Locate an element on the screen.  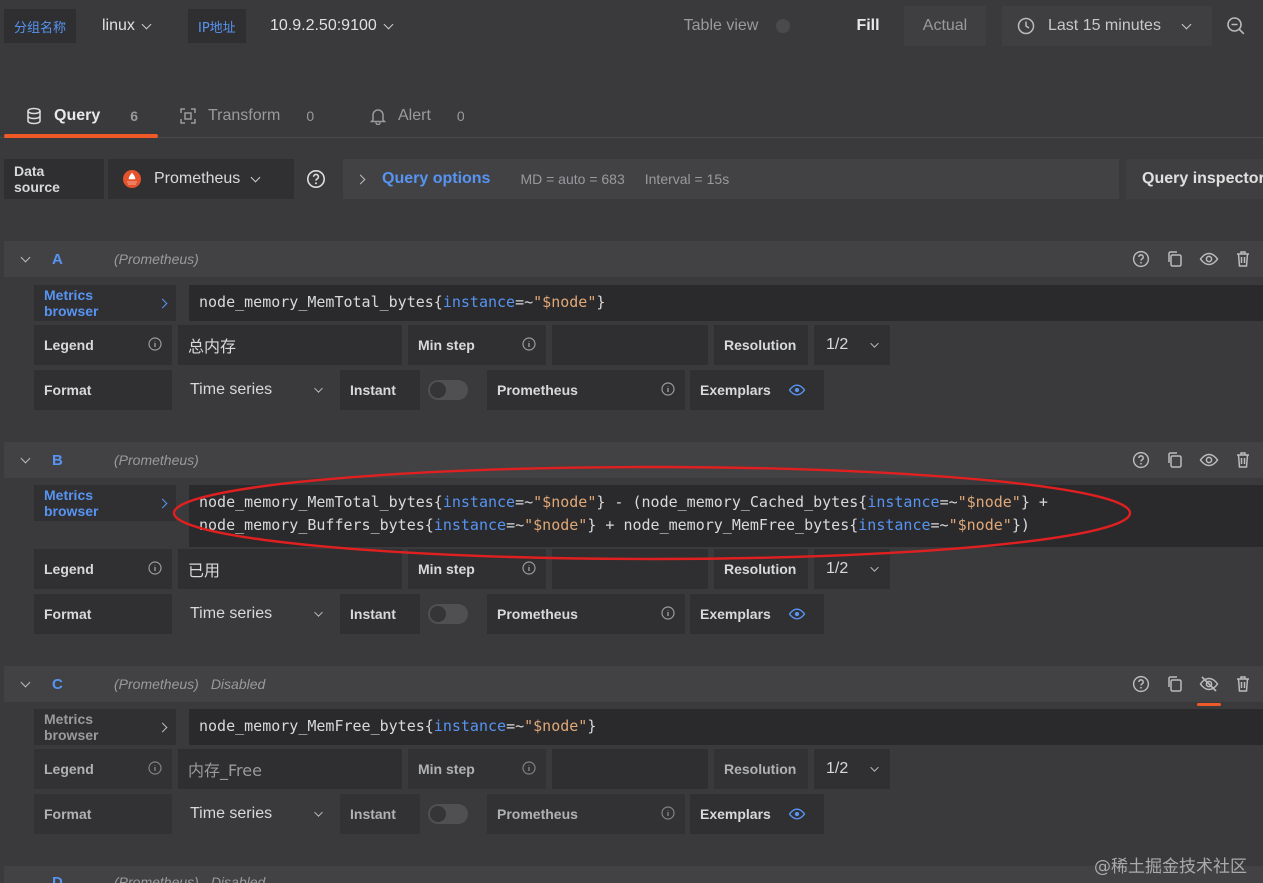
table-view-toggle: Table view is located at coordinates (737, 26).